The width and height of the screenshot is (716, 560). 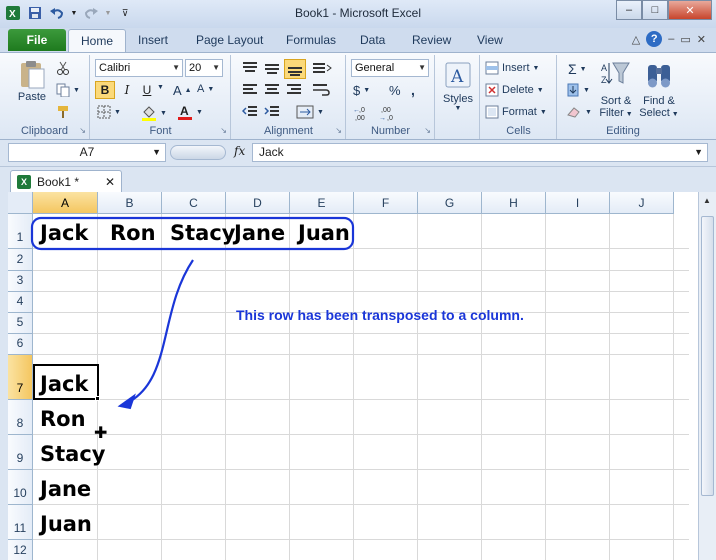 I want to click on name-box-dropdown-icon: ▼, so click(x=156, y=152).